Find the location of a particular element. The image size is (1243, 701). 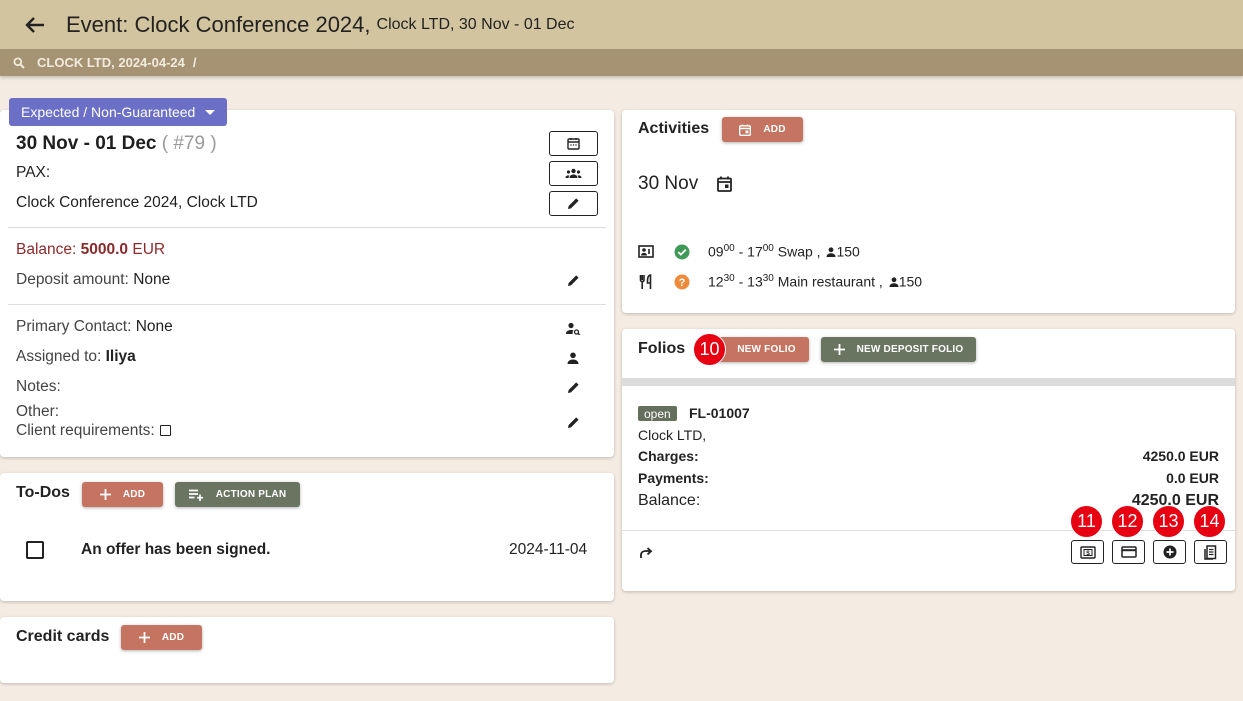

edit-deposit-pencil-icon is located at coordinates (573, 280).